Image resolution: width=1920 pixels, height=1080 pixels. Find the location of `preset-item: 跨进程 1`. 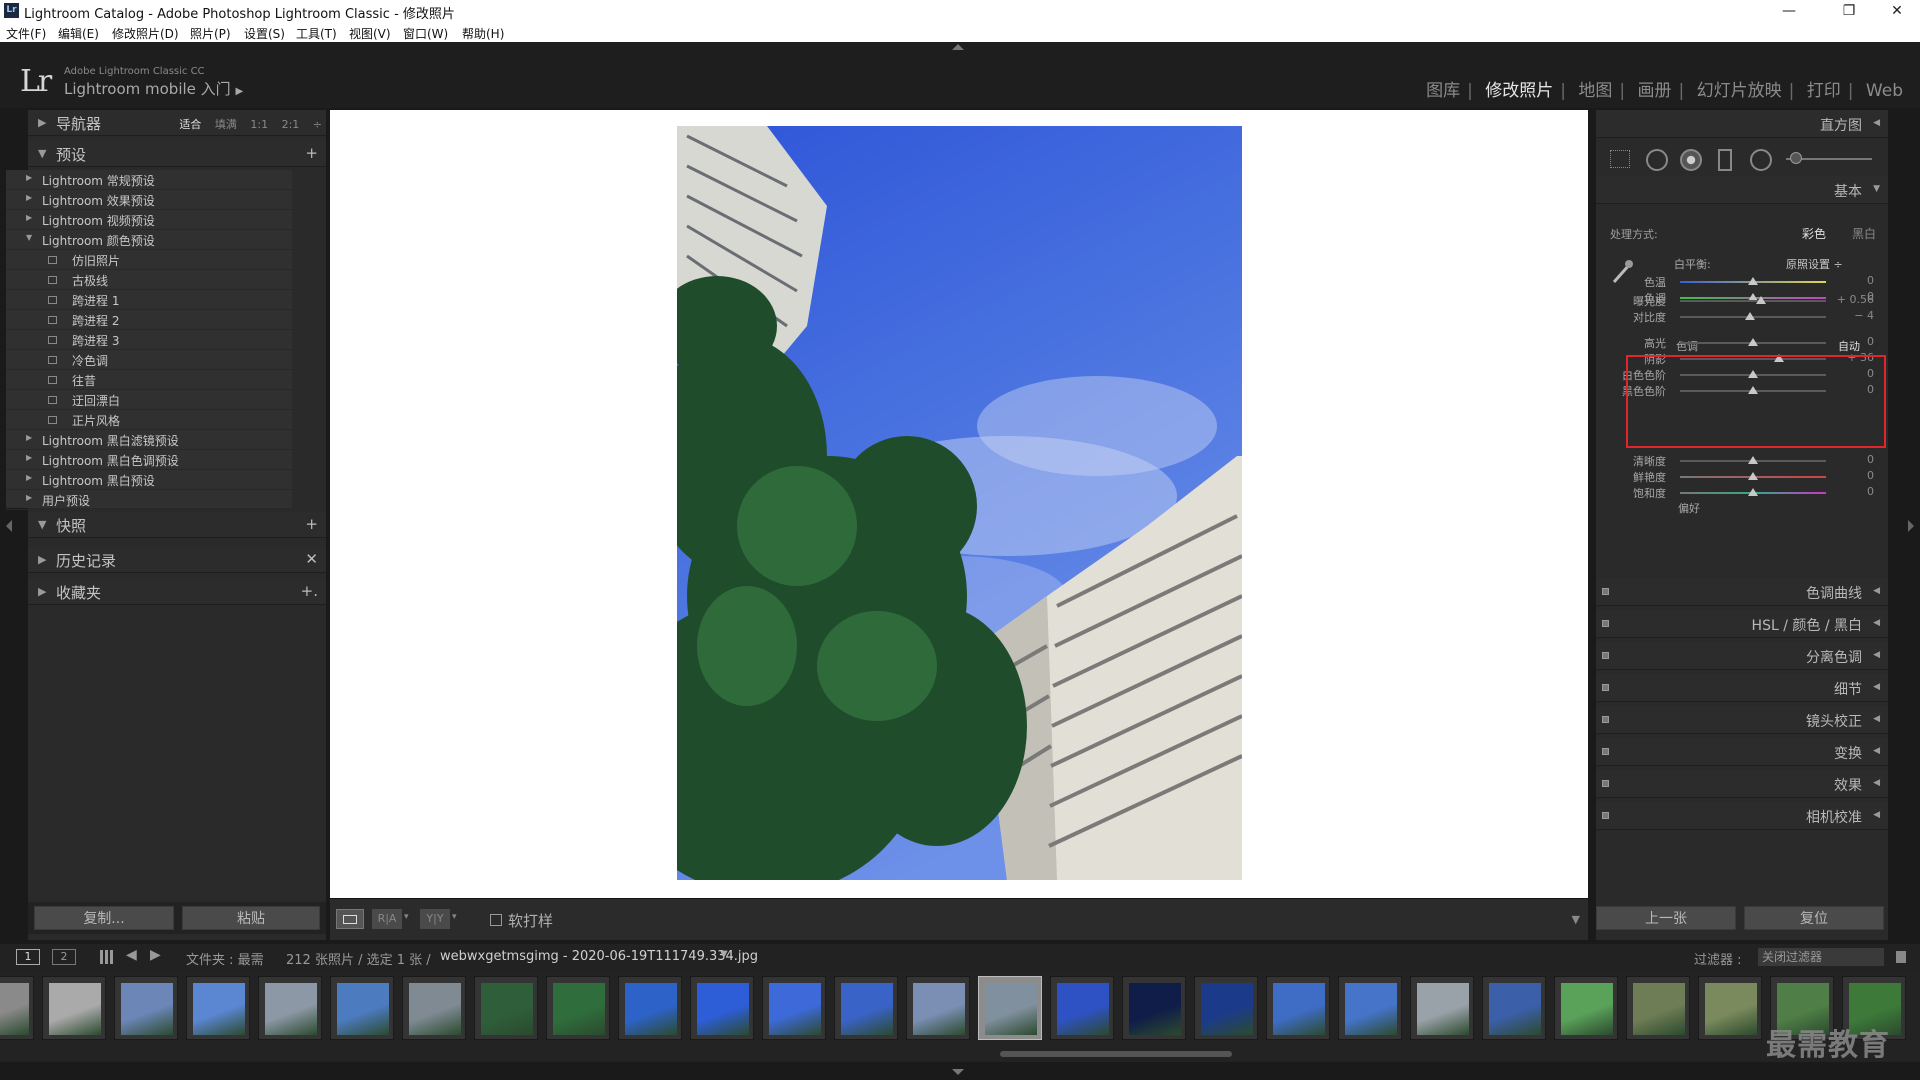

preset-item: 跨进程 1 is located at coordinates (149, 300).